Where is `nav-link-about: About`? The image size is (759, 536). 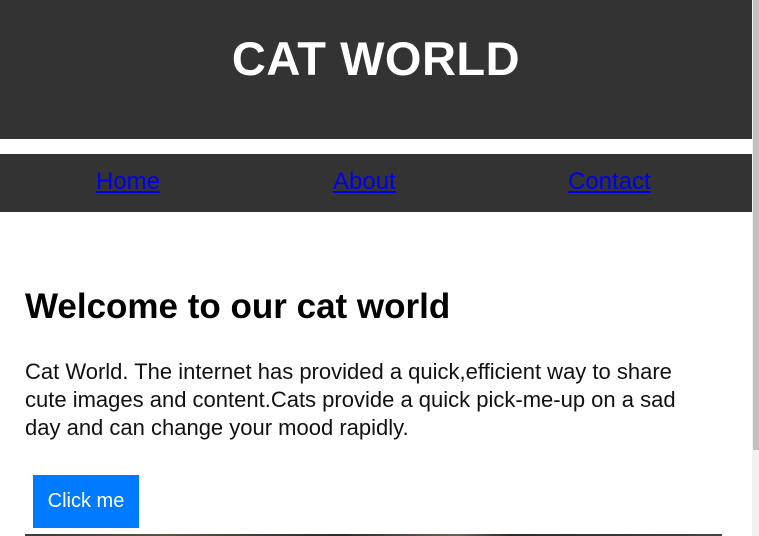
nav-link-about: About is located at coordinates (364, 182).